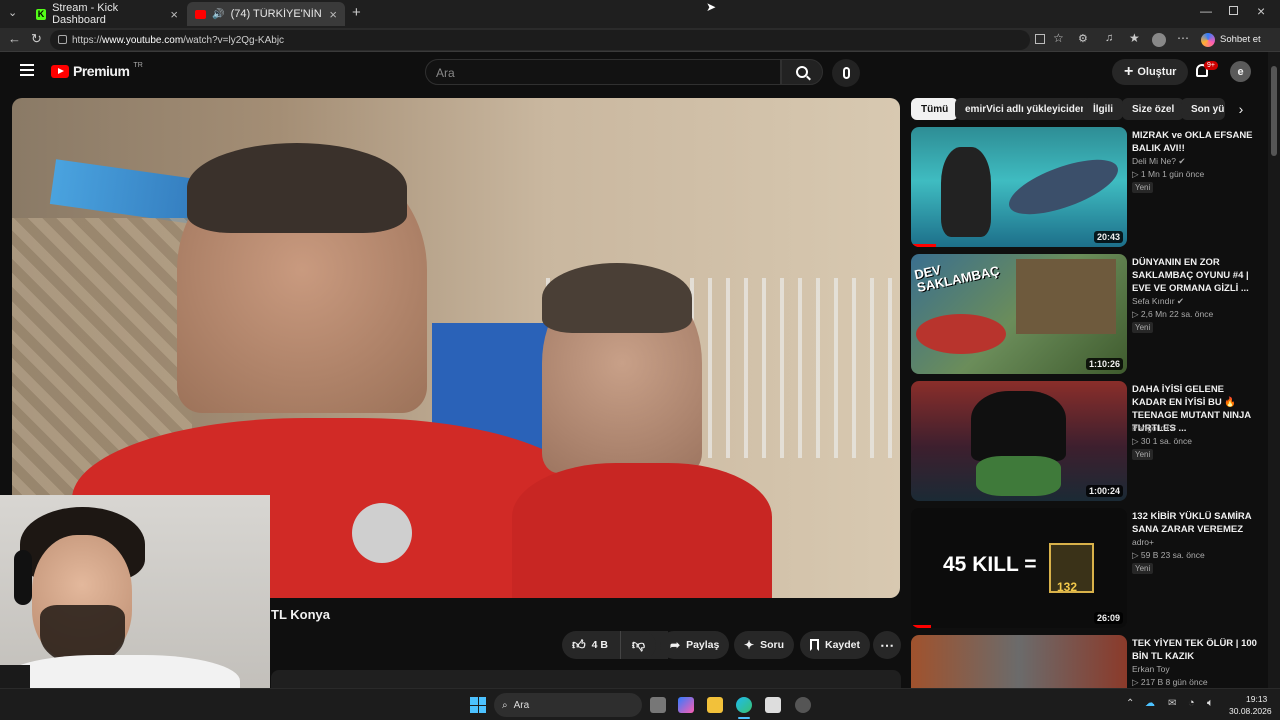  I want to click on chip-scroll-right-icon: ›, so click(1241, 109).